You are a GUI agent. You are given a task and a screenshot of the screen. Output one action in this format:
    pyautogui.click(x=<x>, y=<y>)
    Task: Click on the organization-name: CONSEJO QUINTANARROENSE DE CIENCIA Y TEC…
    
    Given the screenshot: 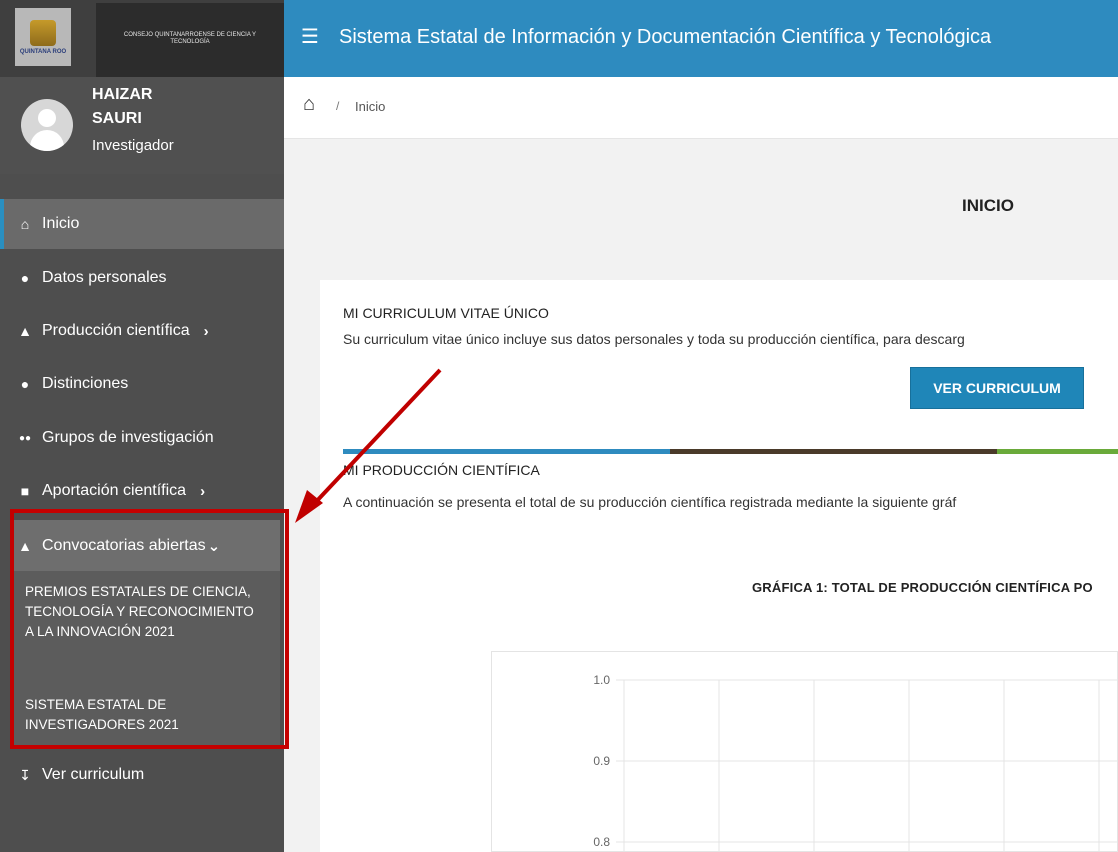 What is the action you would take?
    pyautogui.click(x=190, y=40)
    